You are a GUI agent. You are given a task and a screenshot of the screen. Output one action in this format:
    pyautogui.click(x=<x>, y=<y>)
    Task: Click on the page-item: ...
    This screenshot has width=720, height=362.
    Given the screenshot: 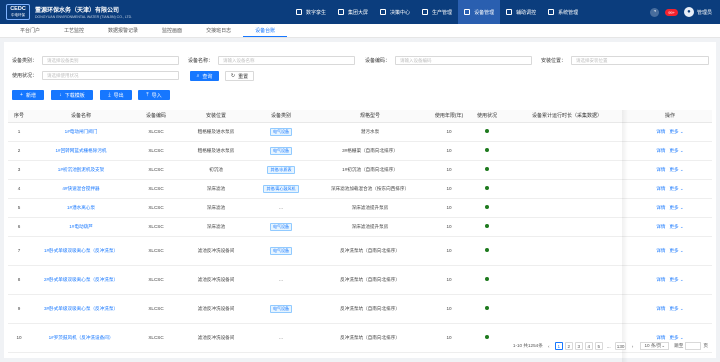 What is the action you would take?
    pyautogui.click(x=608, y=346)
    